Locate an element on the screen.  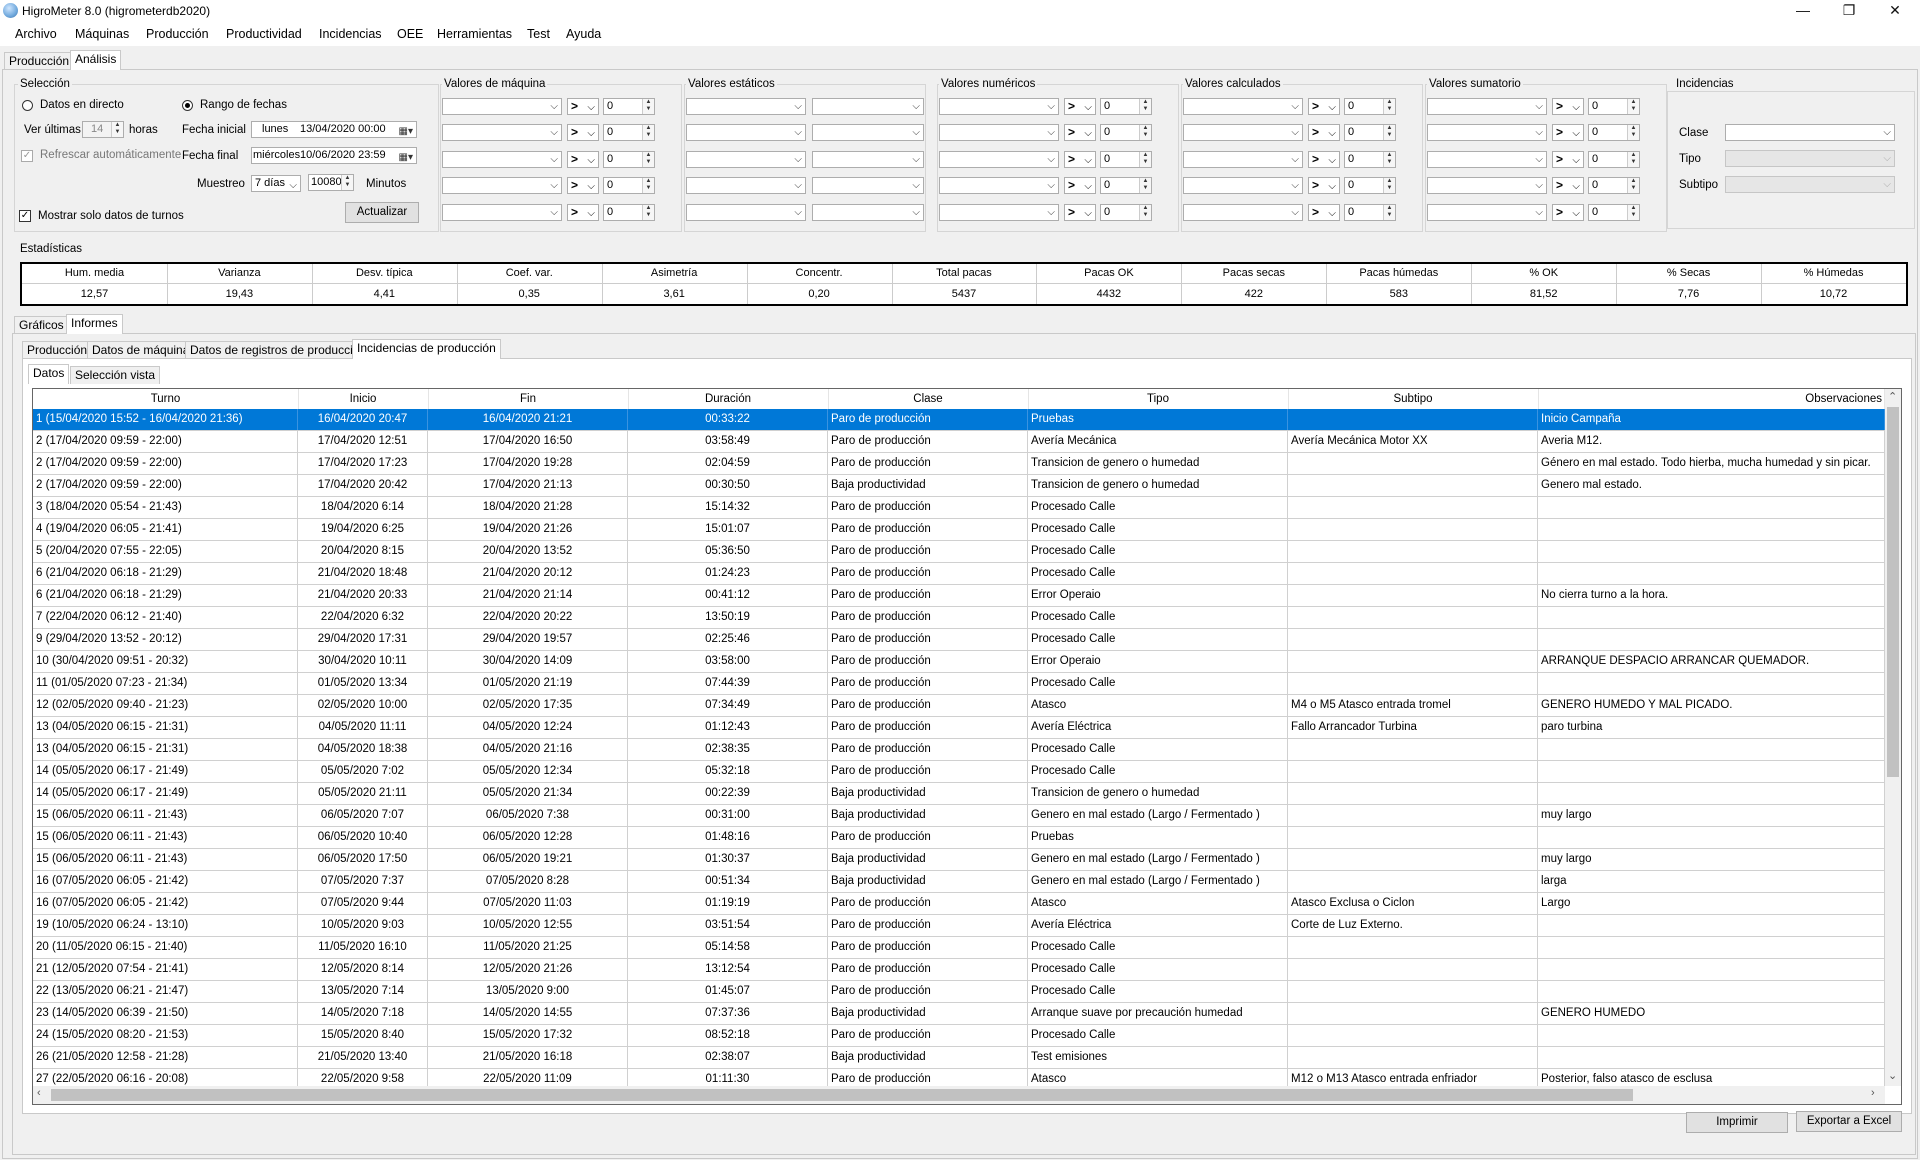
tab-report-incidencias: Incidencias de producción is located at coordinates (426, 349).